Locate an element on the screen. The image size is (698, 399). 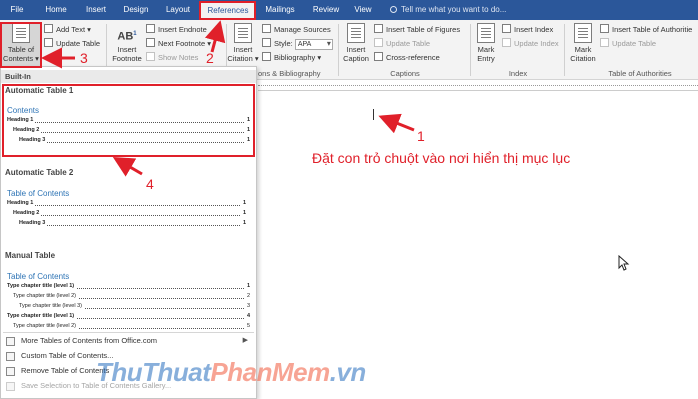
step-number-2: 2 is located at coordinates (210, 58).